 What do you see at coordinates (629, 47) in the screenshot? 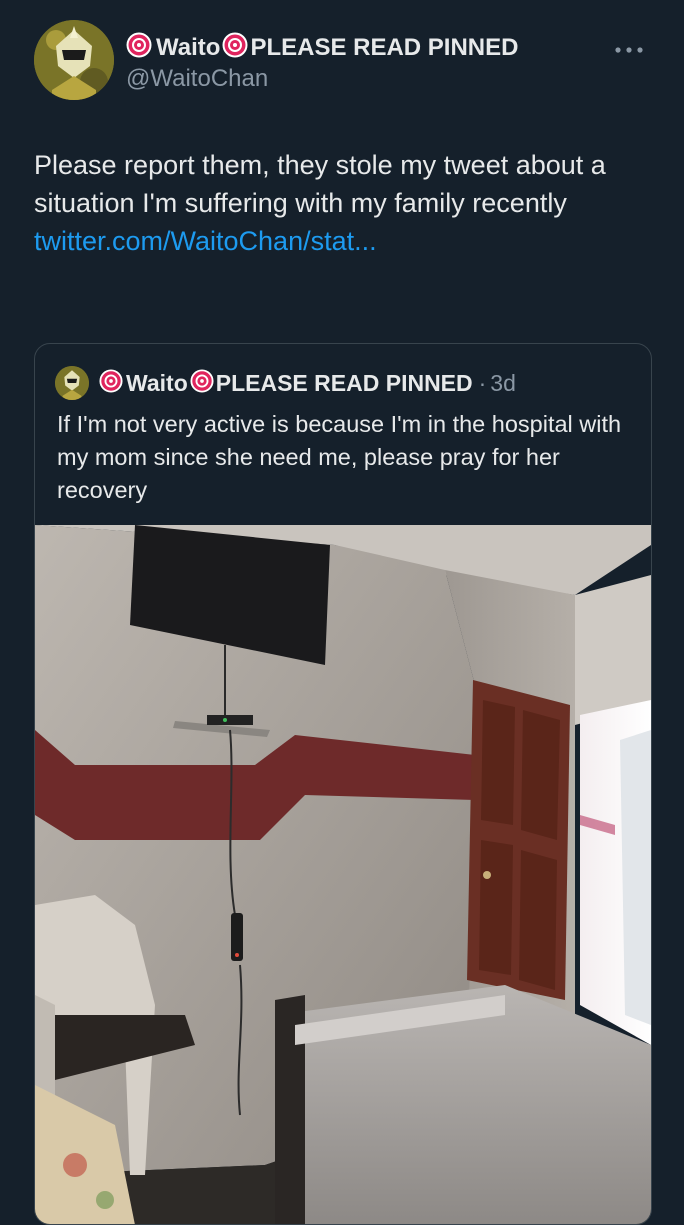
I see `more-icon` at bounding box center [629, 47].